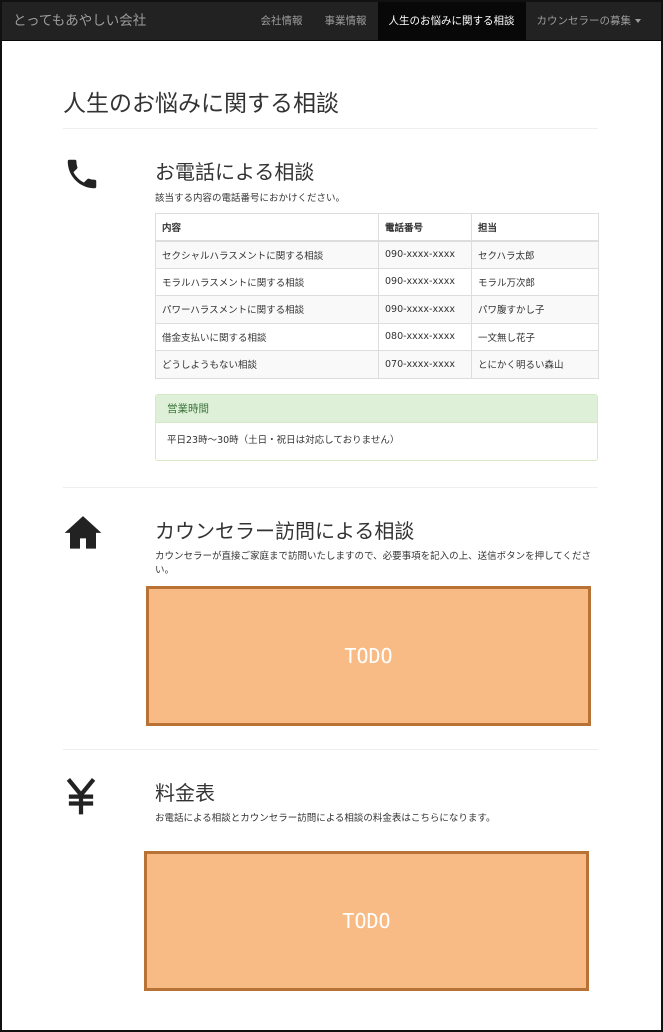  What do you see at coordinates (267, 364) in the screenshot?
I see `cell-content: どうしようもない相談` at bounding box center [267, 364].